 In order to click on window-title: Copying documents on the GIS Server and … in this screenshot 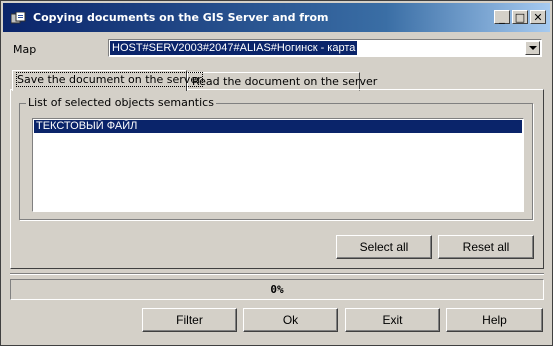, I will do `click(181, 17)`.